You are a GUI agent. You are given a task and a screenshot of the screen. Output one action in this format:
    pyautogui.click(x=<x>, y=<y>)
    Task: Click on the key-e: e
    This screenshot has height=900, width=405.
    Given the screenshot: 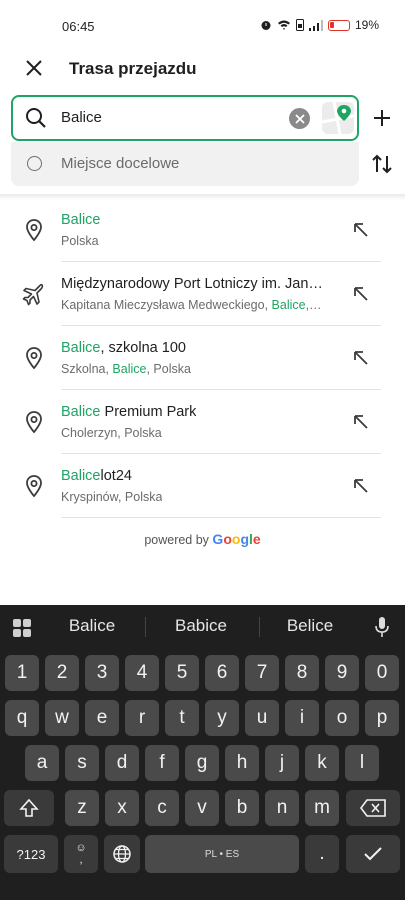 What is the action you would take?
    pyautogui.click(x=102, y=718)
    